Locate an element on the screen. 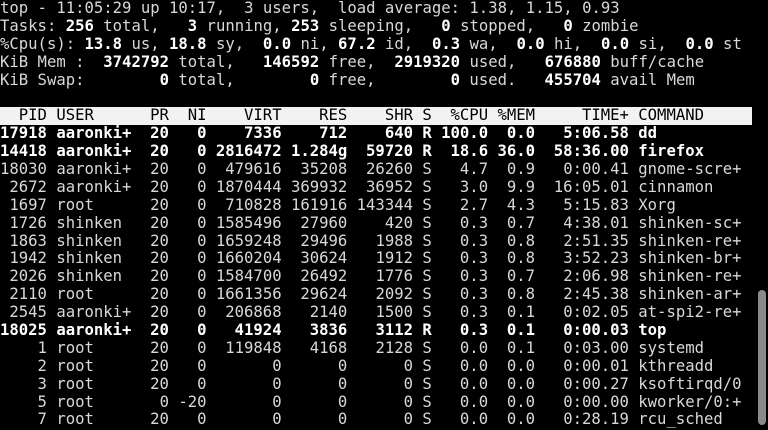 The image size is (768, 430). cell-mem: 0.1 is located at coordinates (521, 312).